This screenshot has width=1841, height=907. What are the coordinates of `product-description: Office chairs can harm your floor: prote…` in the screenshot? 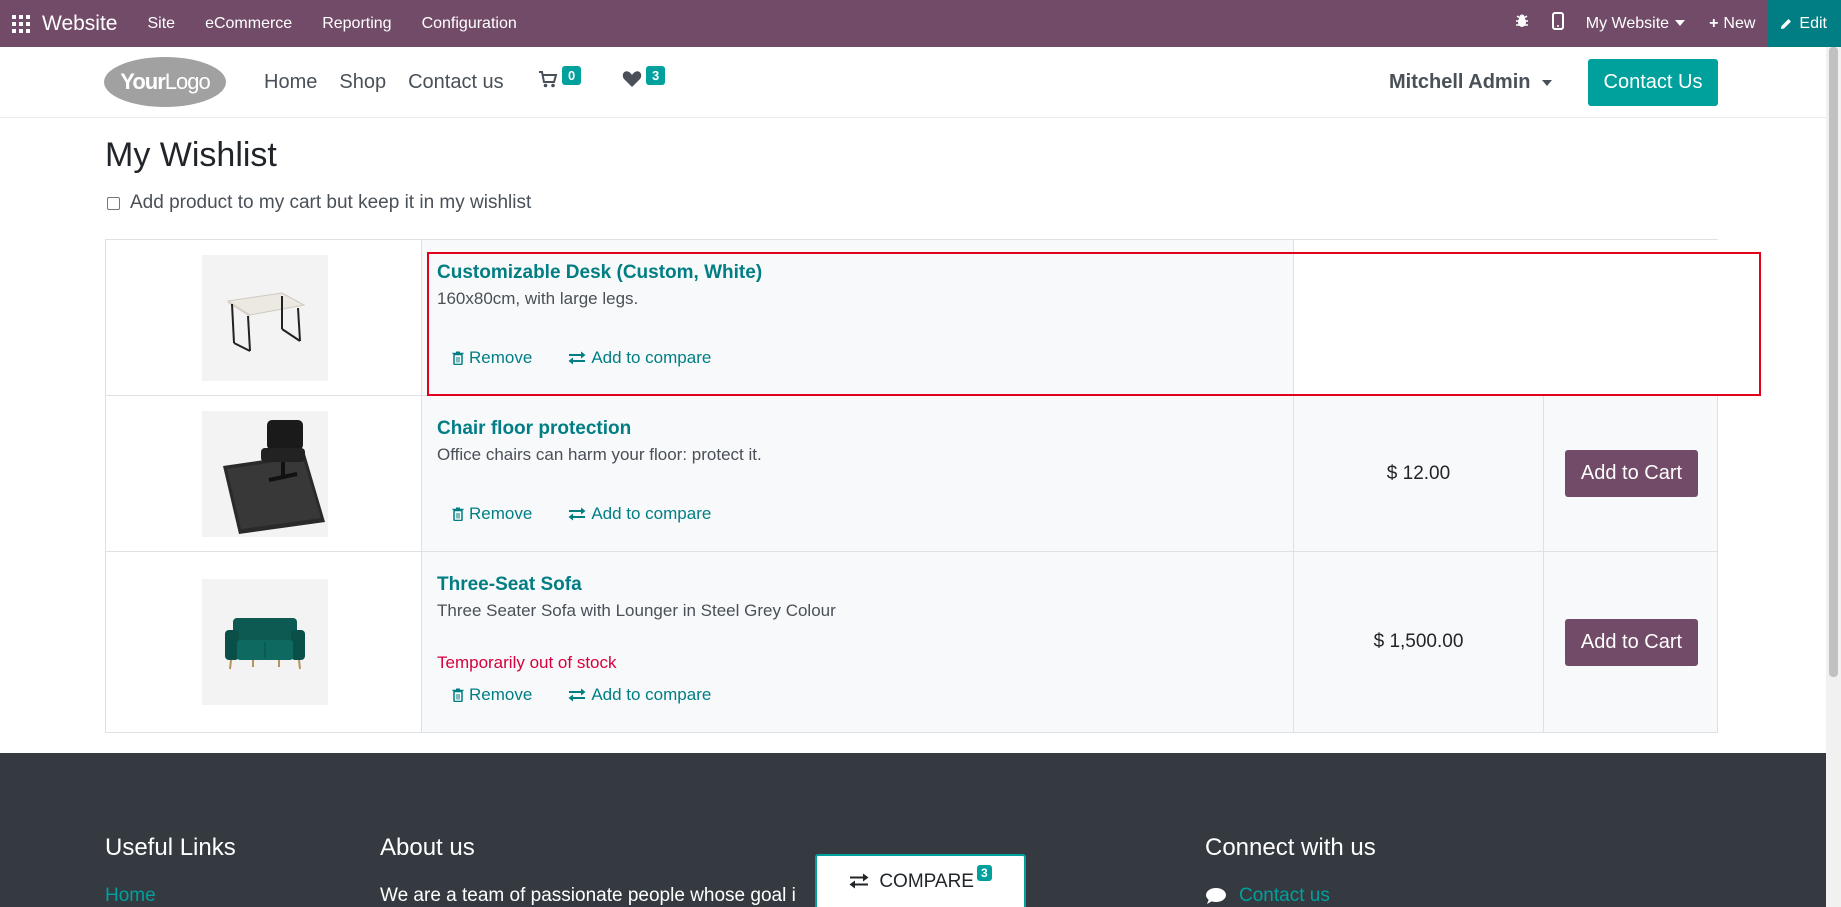 It's located at (599, 454).